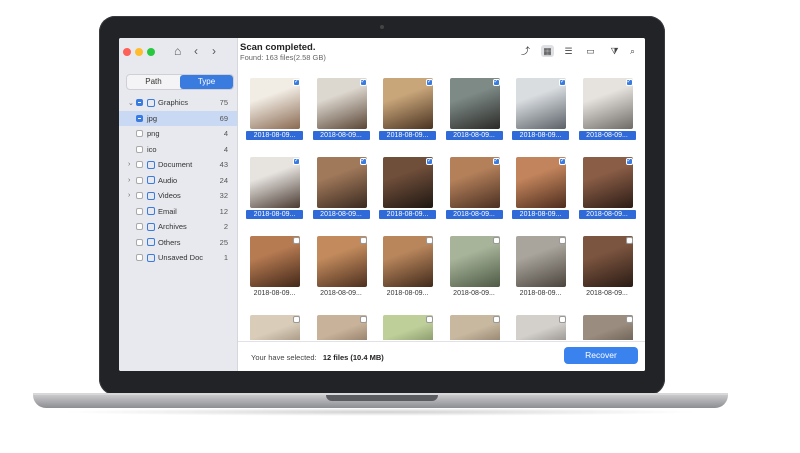 This screenshot has width=800, height=453. What do you see at coordinates (169, 196) in the screenshot?
I see `sidebar-item-label: Videos` at bounding box center [169, 196].